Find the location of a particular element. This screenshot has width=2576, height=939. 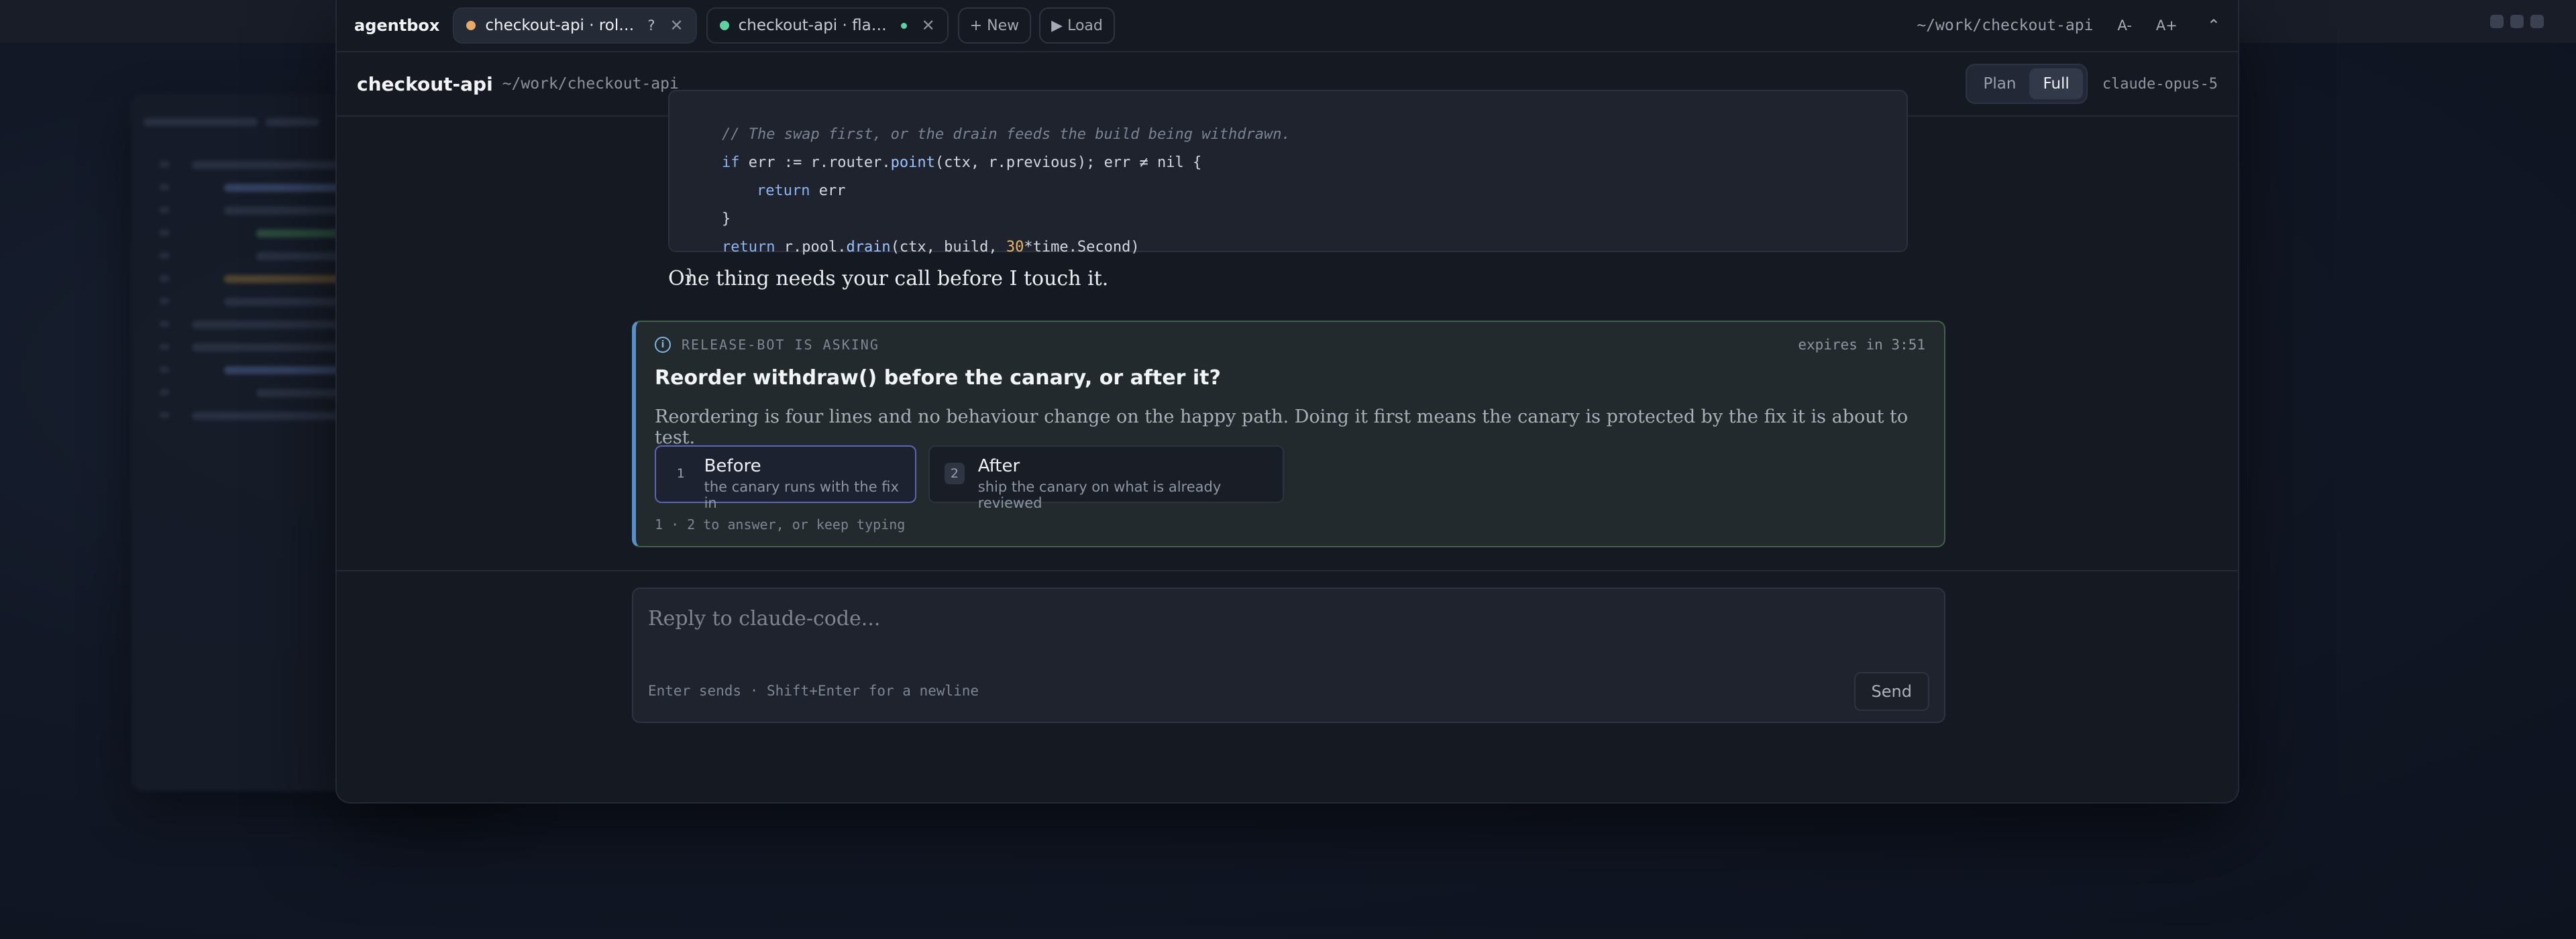

project-name: checkout-api is located at coordinates (425, 83).